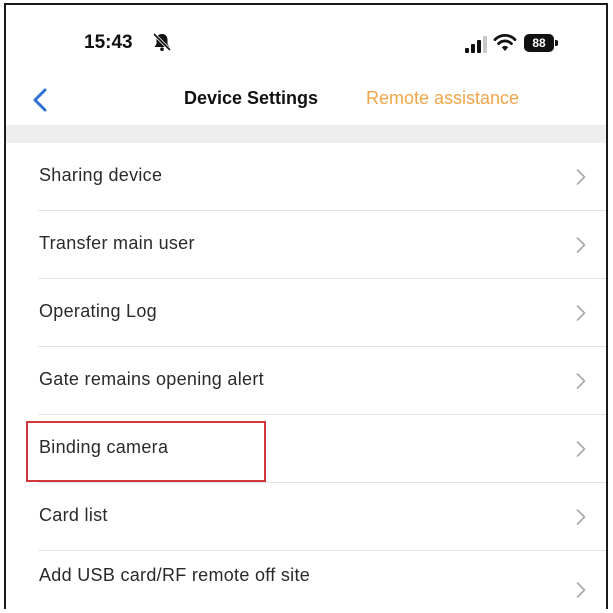 This screenshot has height=613, width=613. What do you see at coordinates (306, 517) in the screenshot?
I see `settings-item-card-list: Card list` at bounding box center [306, 517].